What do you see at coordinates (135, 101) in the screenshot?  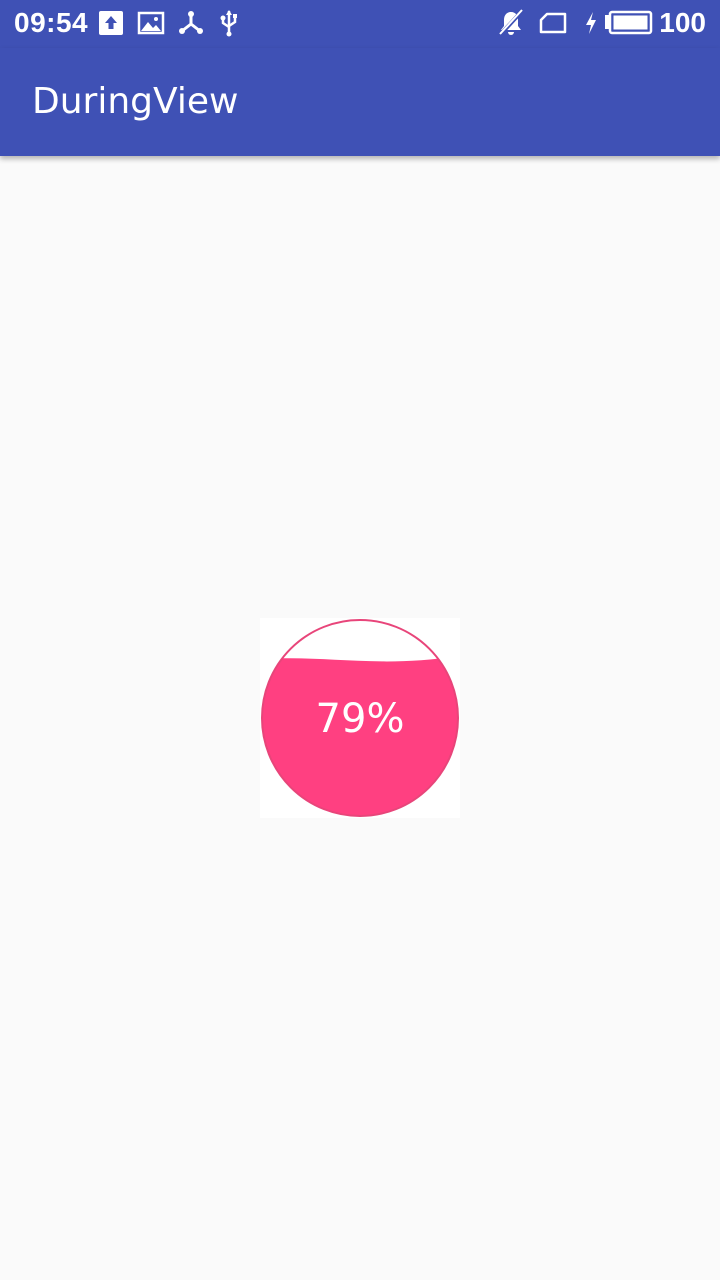 I see `app-title: DuringView` at bounding box center [135, 101].